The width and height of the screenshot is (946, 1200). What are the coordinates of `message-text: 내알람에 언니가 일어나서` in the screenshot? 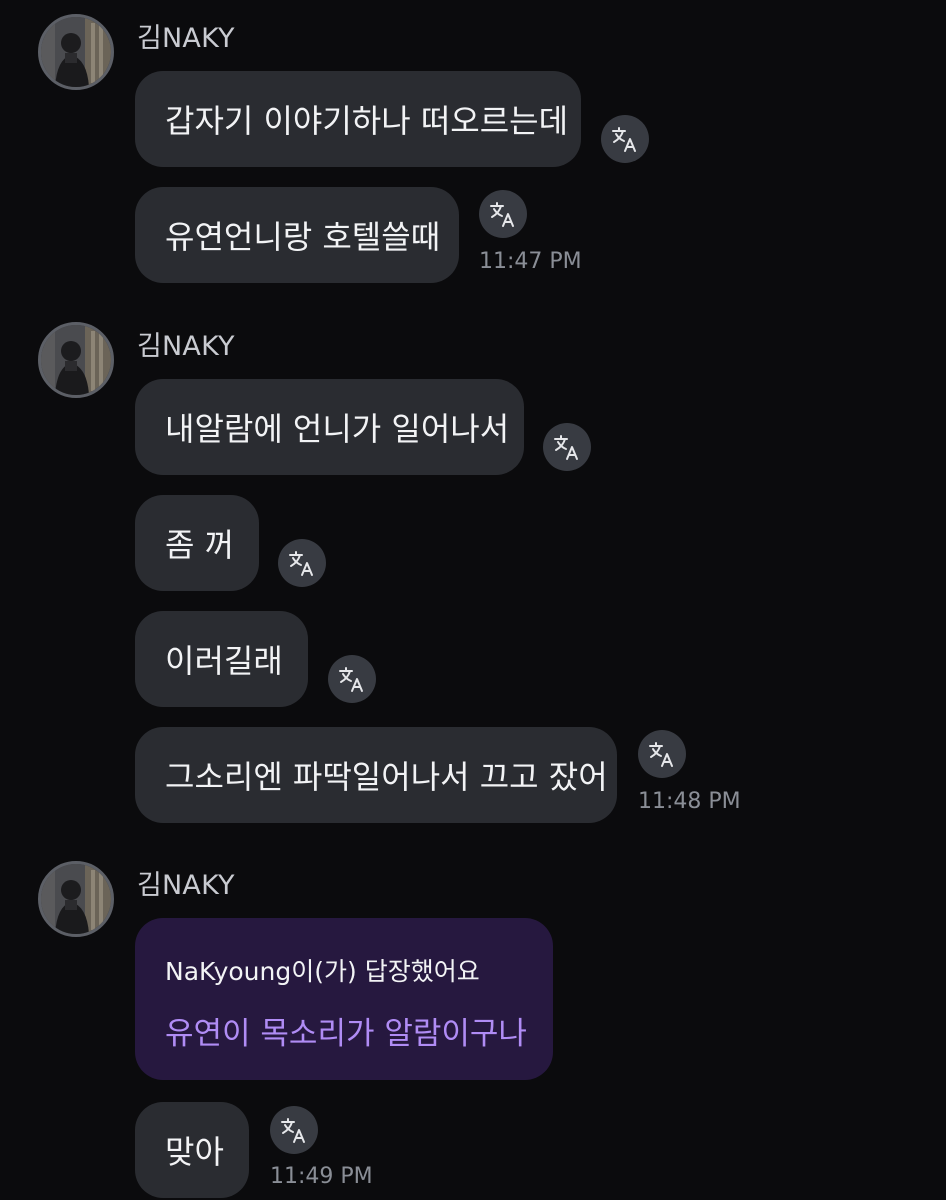 It's located at (337, 429).